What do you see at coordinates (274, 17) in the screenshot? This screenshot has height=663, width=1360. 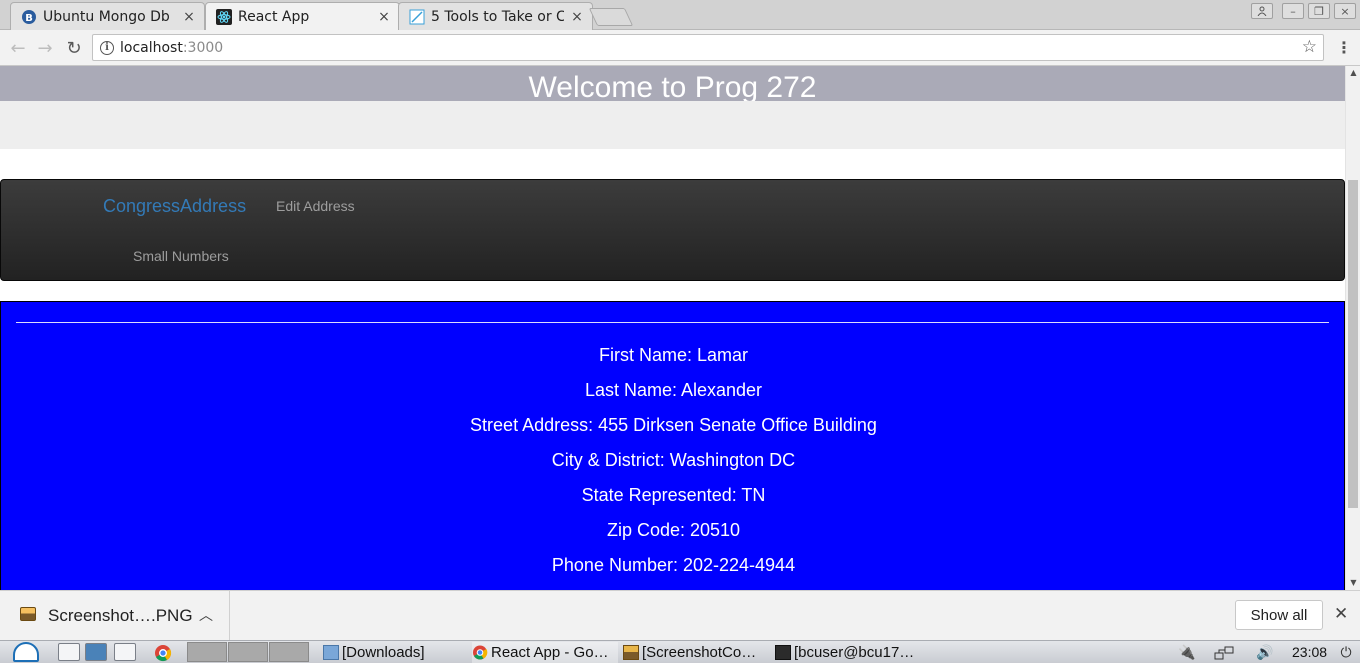 I see `tab-title: React App` at bounding box center [274, 17].